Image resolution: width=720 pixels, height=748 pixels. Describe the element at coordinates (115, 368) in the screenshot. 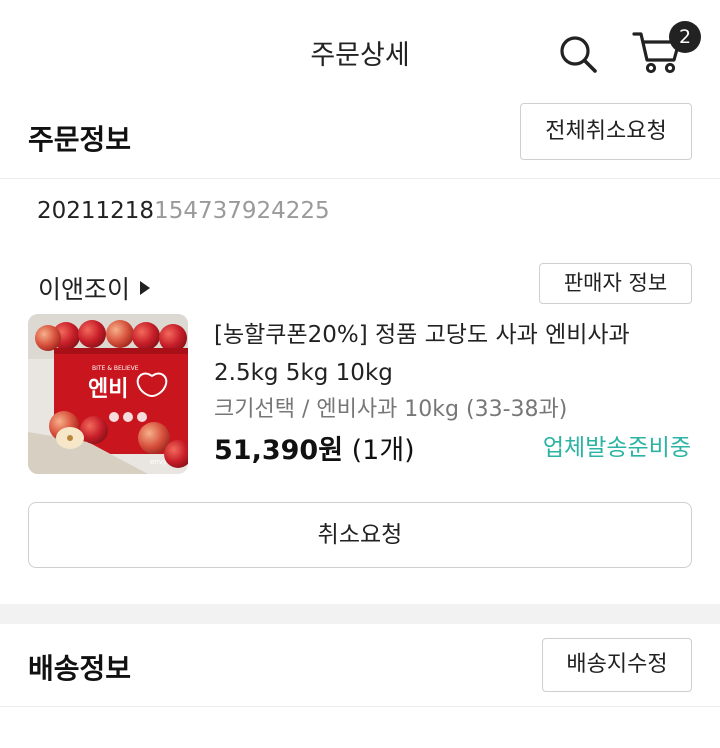

I see `box-tagline: BITE & BELIEVE` at that location.